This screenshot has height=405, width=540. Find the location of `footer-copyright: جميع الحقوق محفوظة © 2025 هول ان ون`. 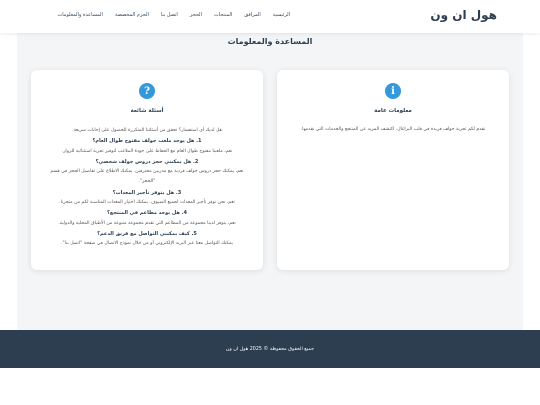

footer-copyright: جميع الحقوق محفوظة © 2025 هول ان ون is located at coordinates (270, 349).